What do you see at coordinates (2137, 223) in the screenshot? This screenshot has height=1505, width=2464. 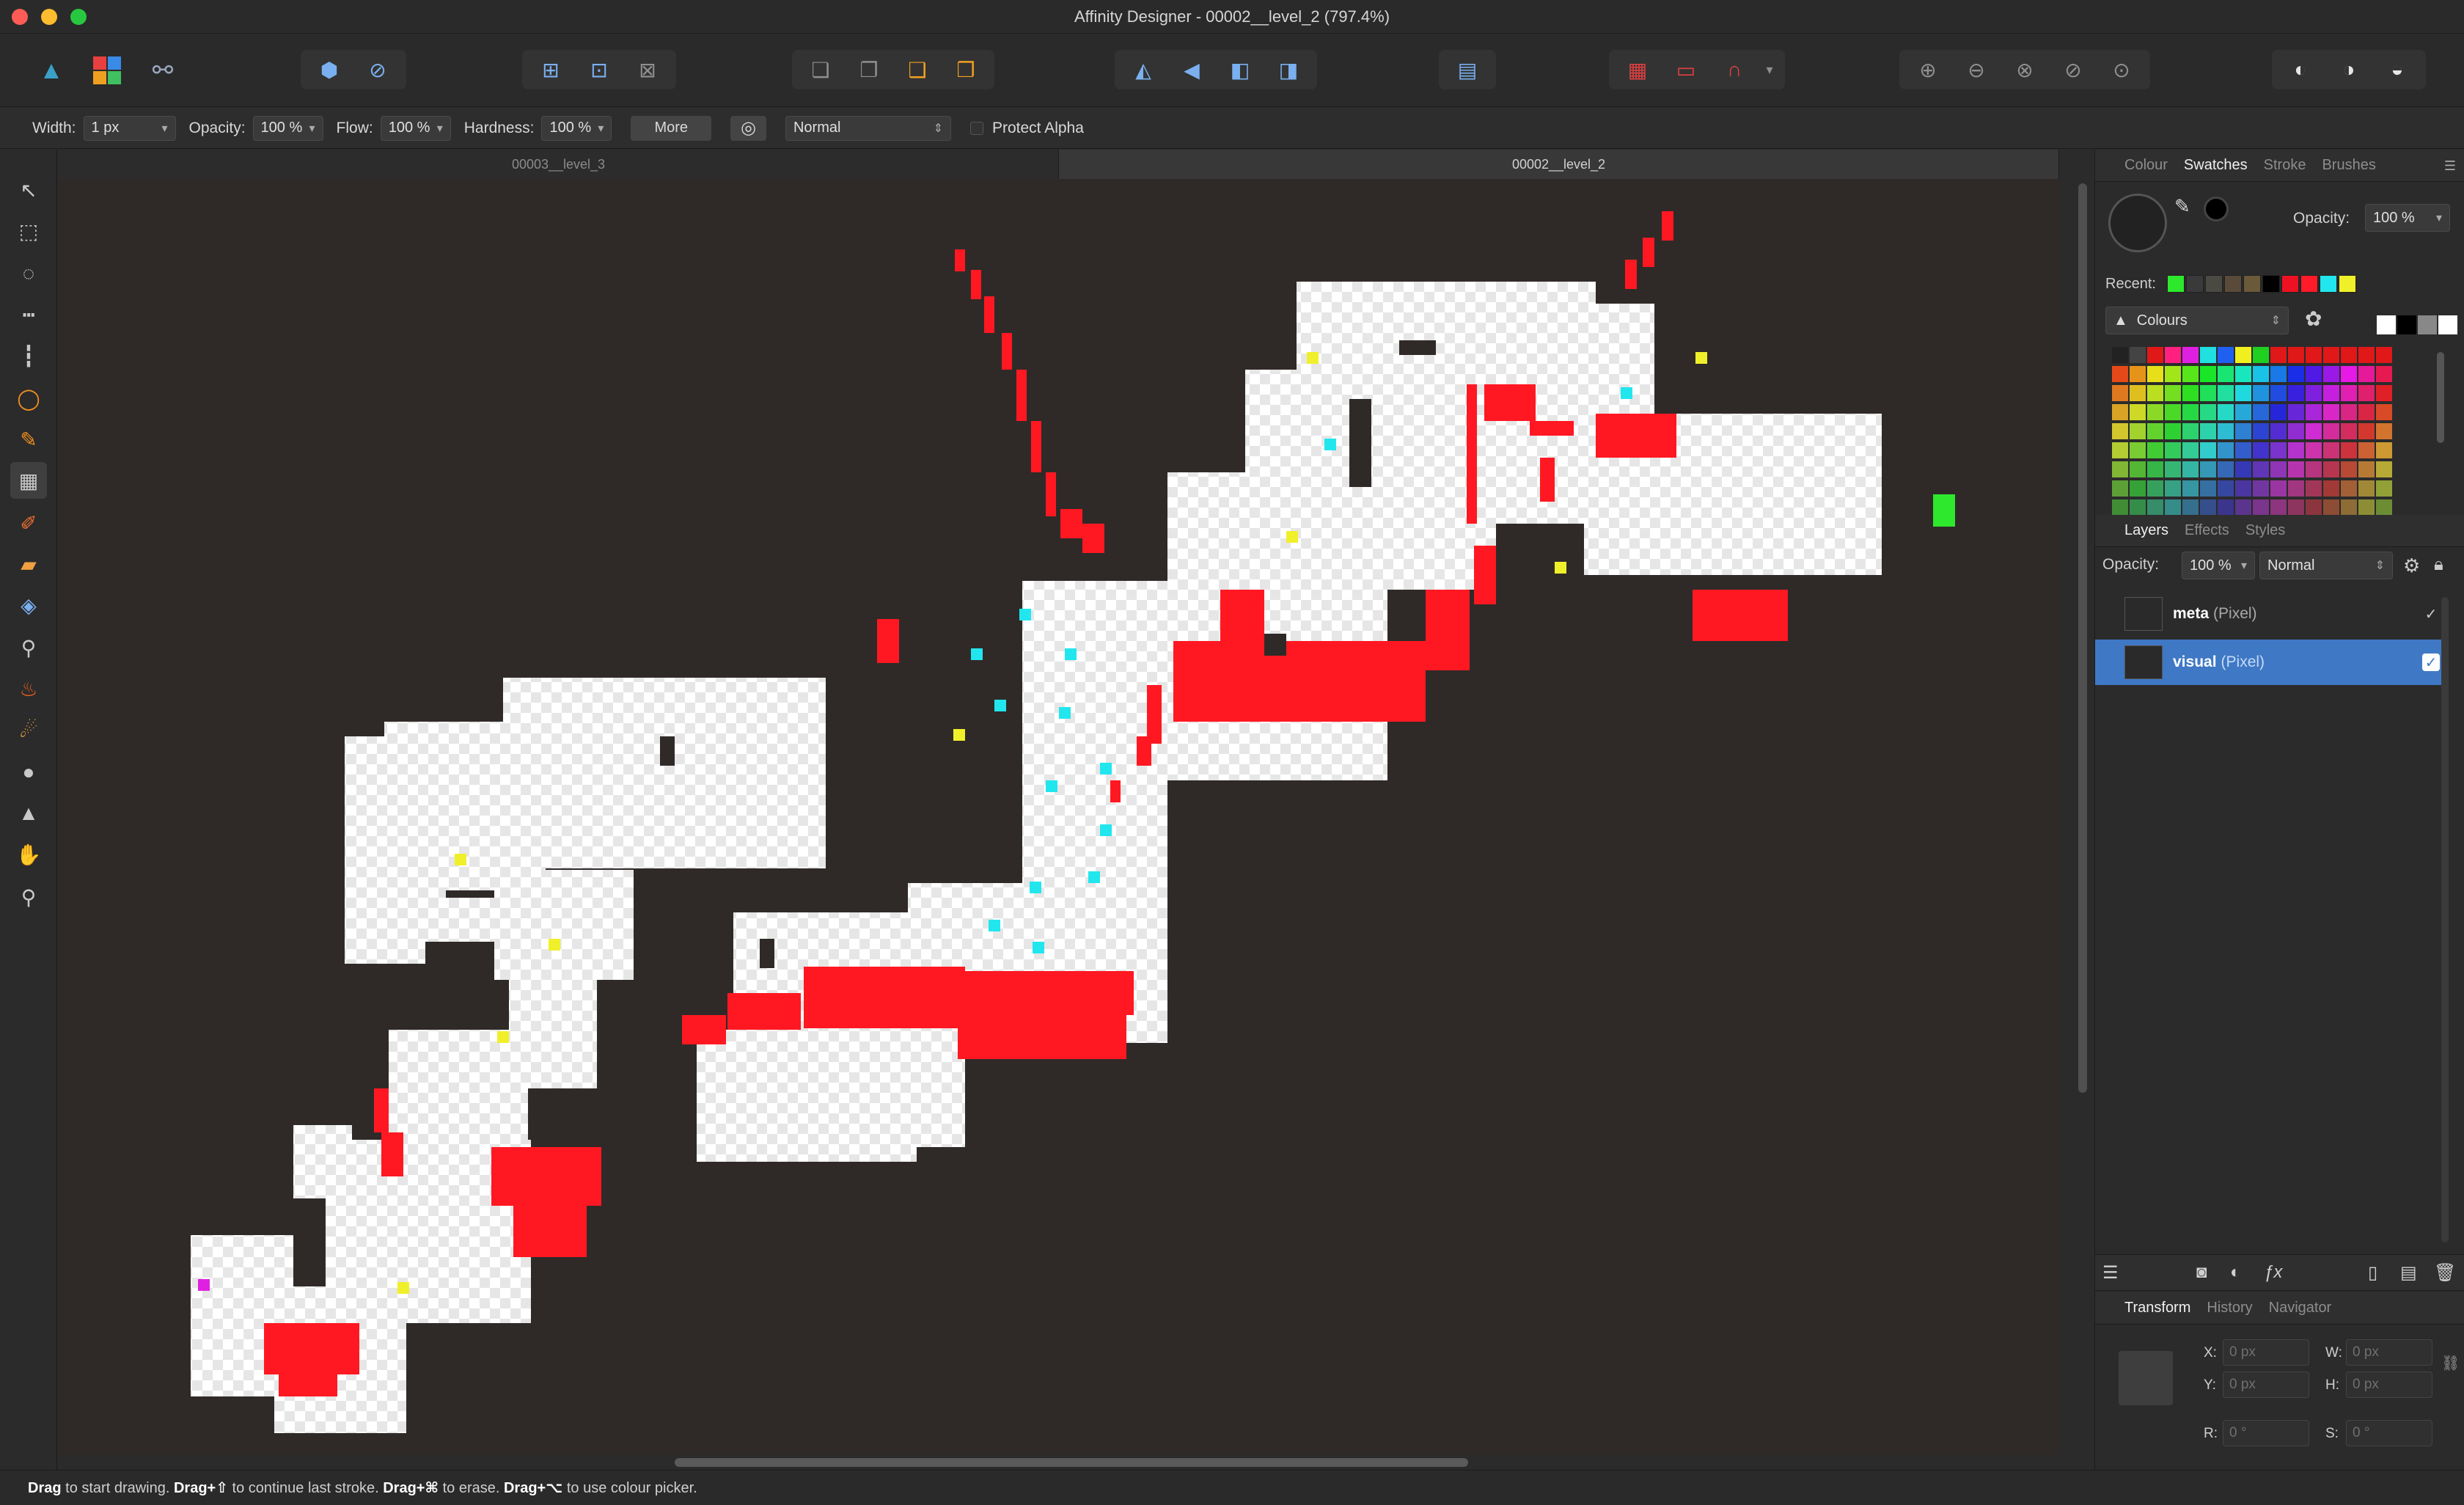 I see `fill-colour-well` at bounding box center [2137, 223].